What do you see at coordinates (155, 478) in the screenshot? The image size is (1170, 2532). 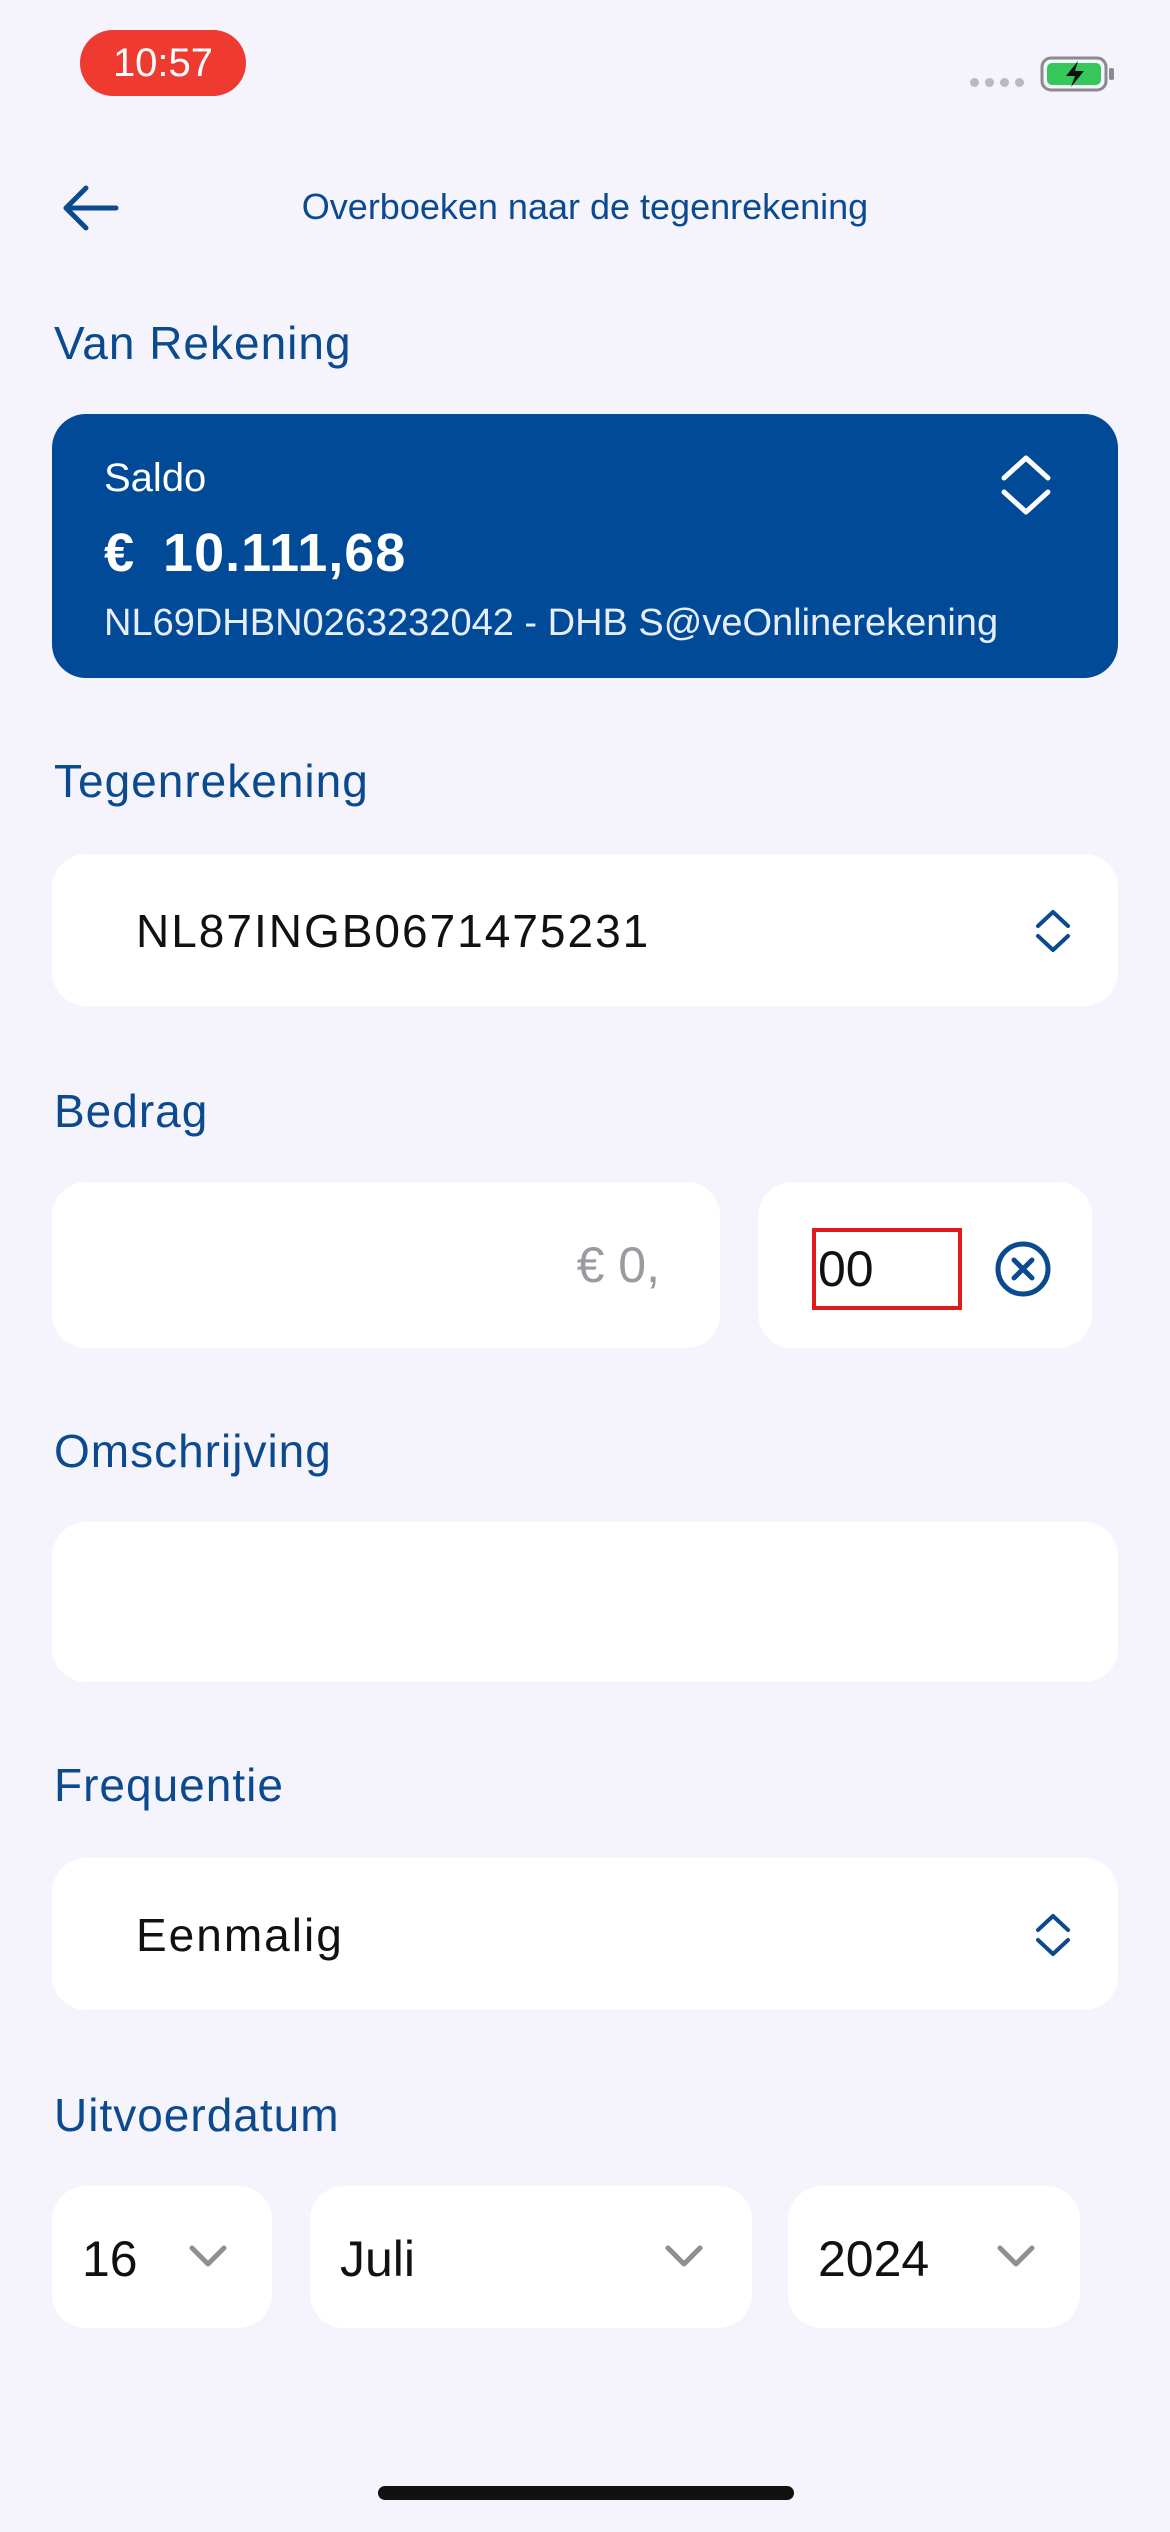 I see `saldo-label: Saldo` at bounding box center [155, 478].